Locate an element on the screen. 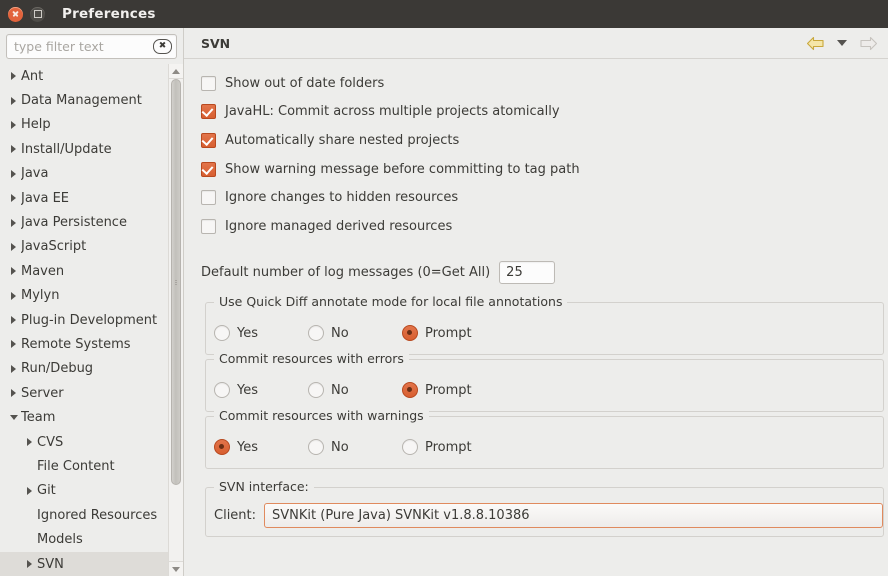  log-messages-input: 25 is located at coordinates (527, 273).